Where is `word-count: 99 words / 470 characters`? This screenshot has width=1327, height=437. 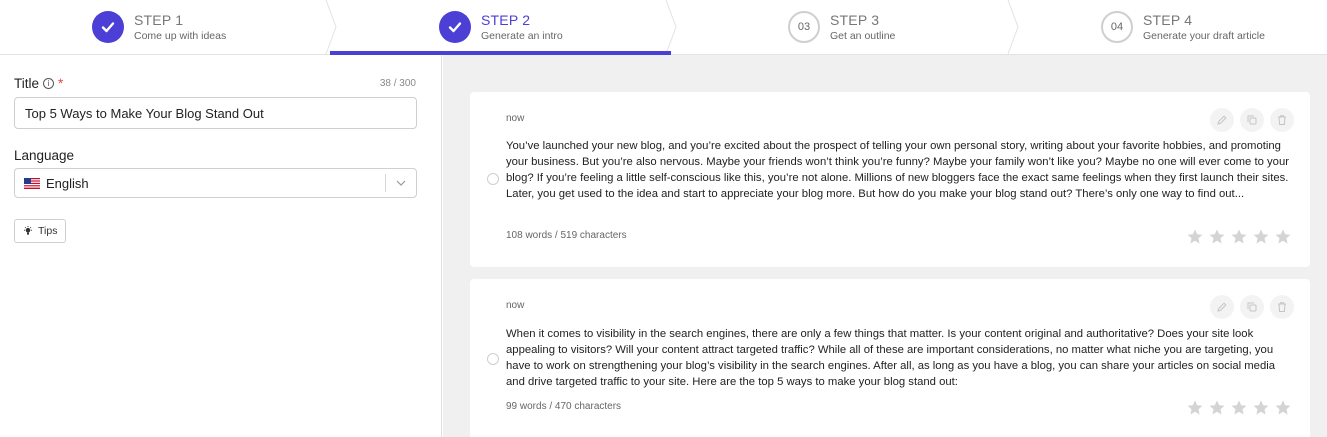 word-count: 99 words / 470 characters is located at coordinates (564, 406).